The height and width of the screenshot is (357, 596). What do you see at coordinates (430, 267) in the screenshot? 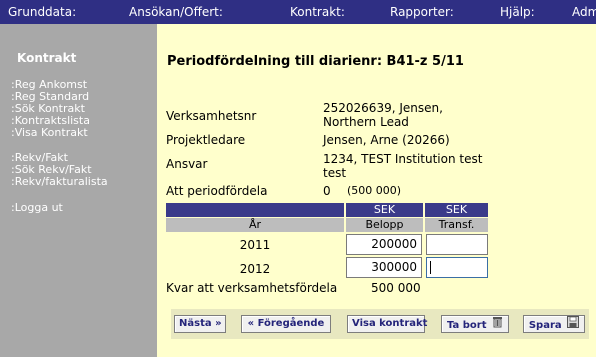
I see `text-caret` at bounding box center [430, 267].